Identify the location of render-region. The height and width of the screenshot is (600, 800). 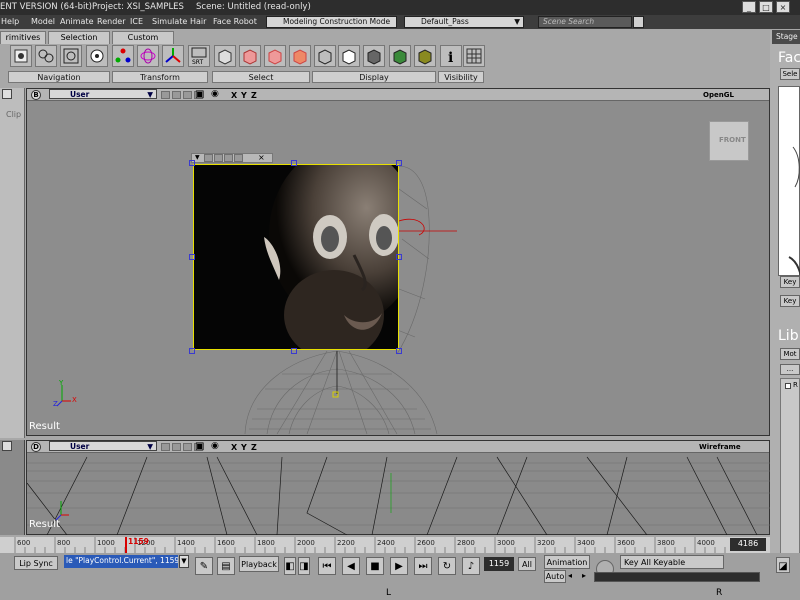
(296, 257).